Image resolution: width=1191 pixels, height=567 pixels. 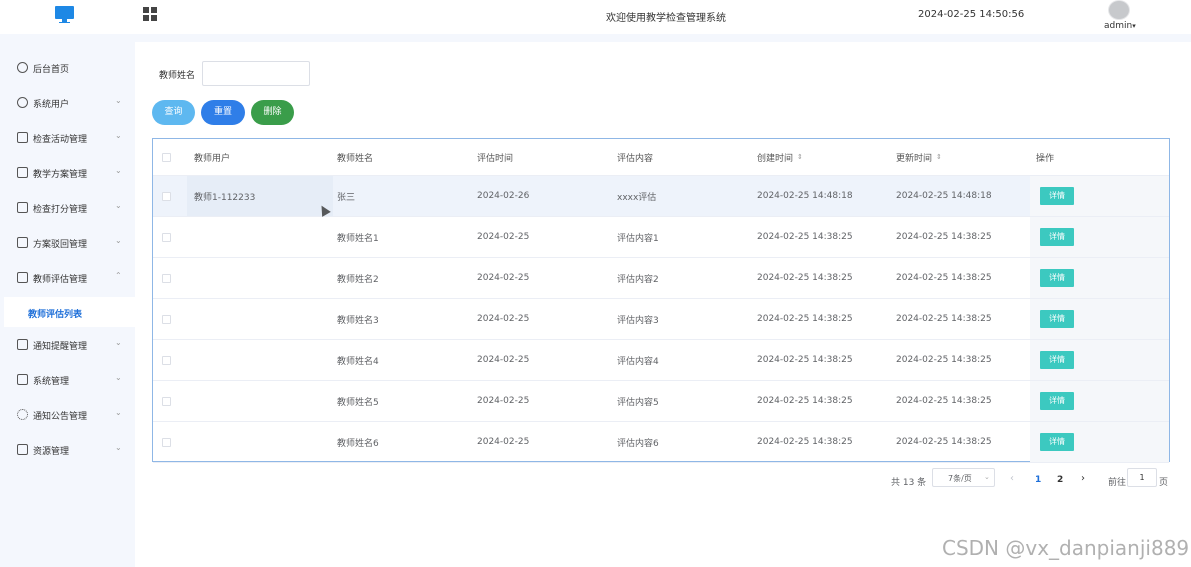 I want to click on sidebar-item-plan-rejection: 方案驳回管理 ⌄, so click(x=67, y=243).